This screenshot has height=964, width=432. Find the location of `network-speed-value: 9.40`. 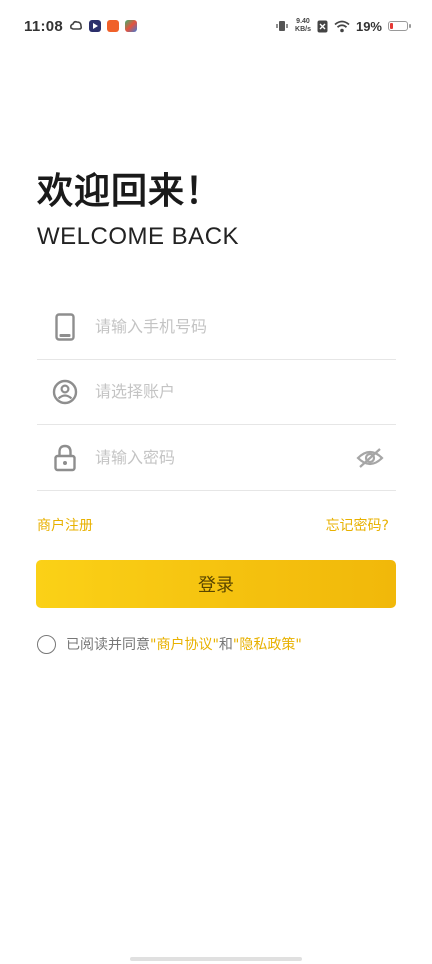

network-speed-value: 9.40 is located at coordinates (303, 21).